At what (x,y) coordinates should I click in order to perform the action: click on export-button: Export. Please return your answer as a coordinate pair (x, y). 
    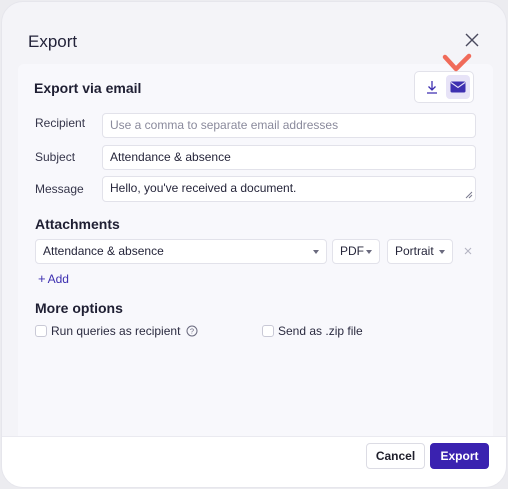
    Looking at the image, I should click on (459, 456).